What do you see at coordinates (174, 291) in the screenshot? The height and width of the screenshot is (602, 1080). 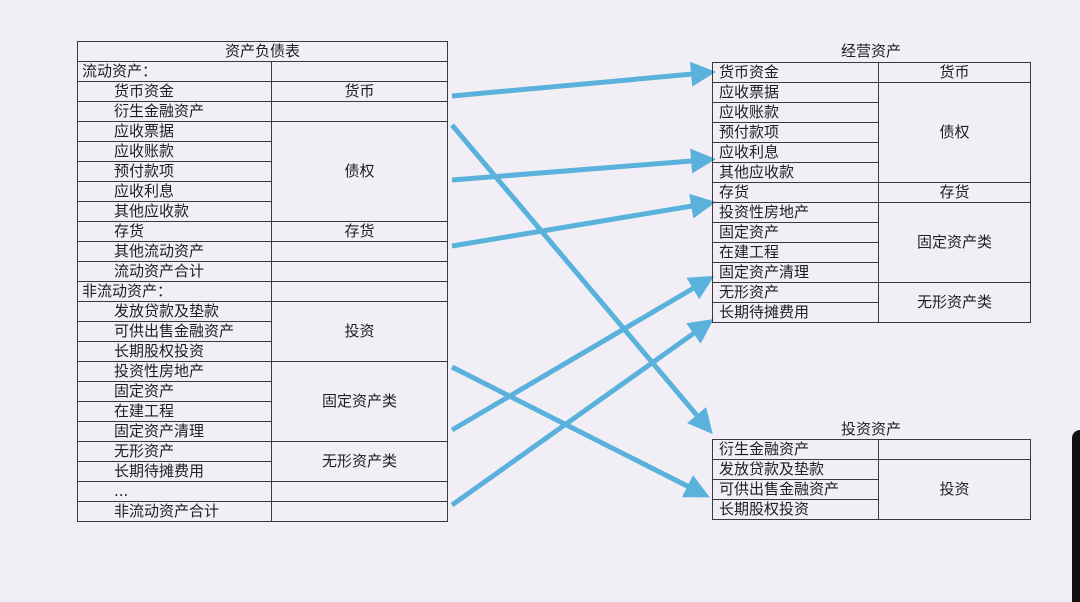 I see `row-item: 非流动资产：` at bounding box center [174, 291].